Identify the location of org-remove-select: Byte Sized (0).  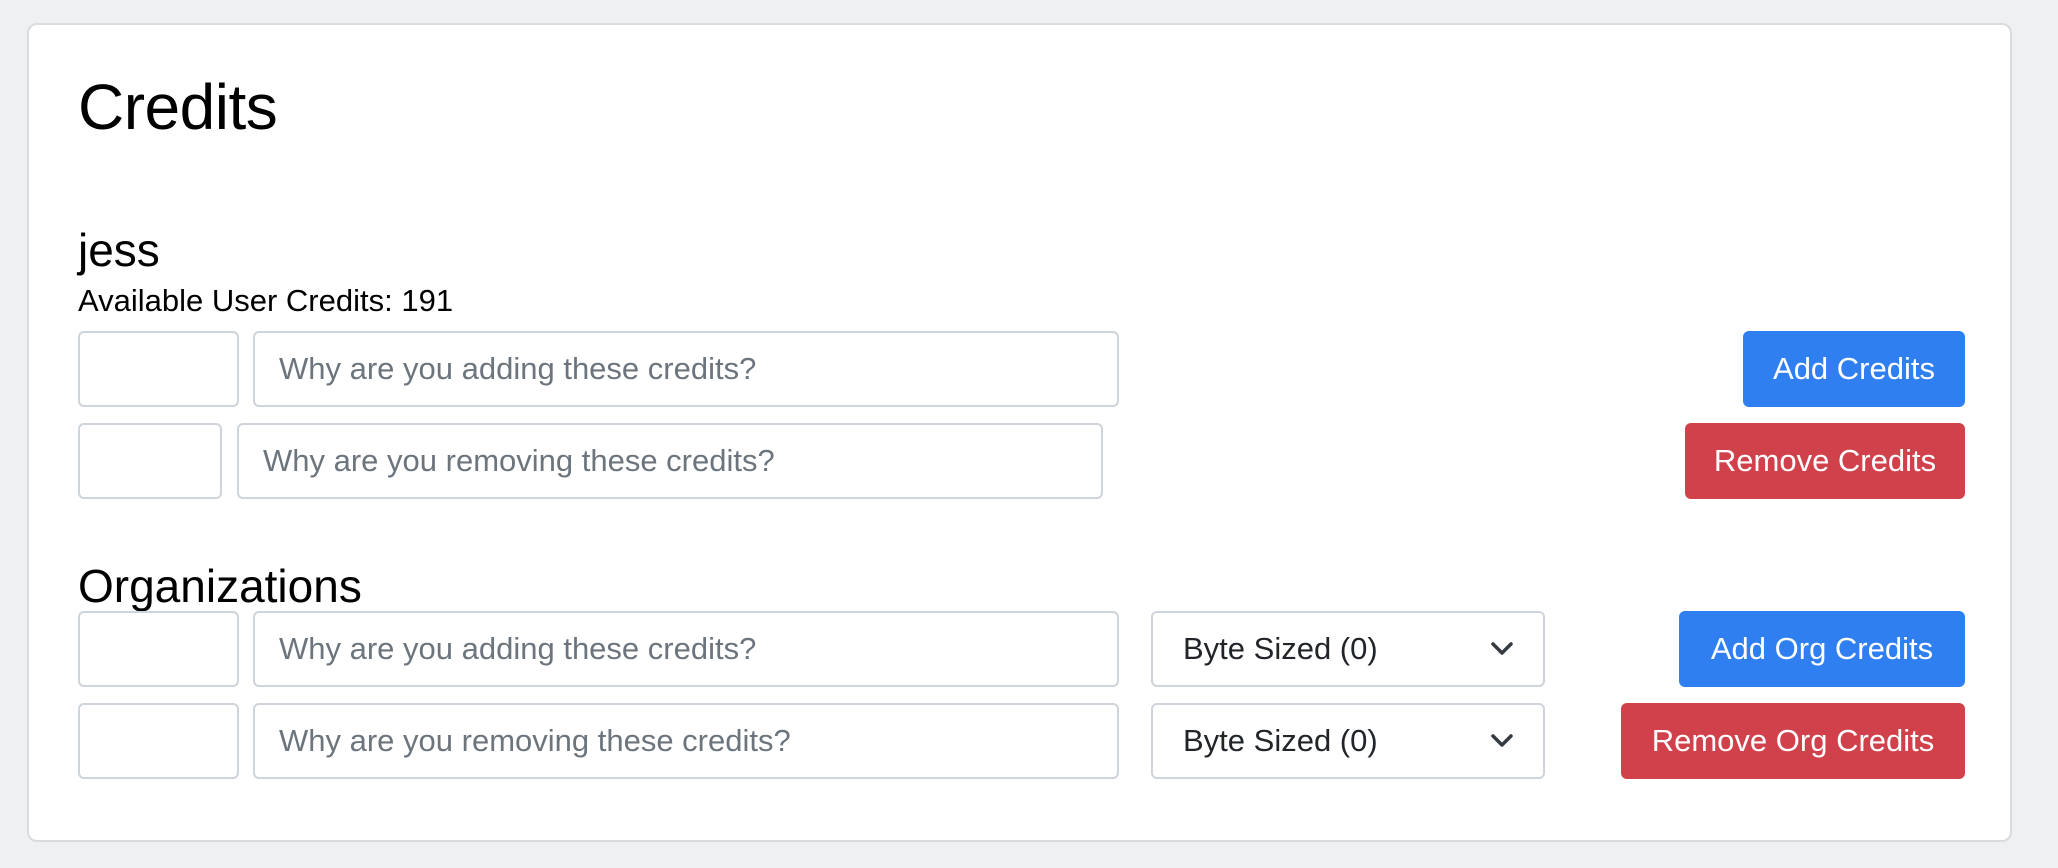
(1348, 741).